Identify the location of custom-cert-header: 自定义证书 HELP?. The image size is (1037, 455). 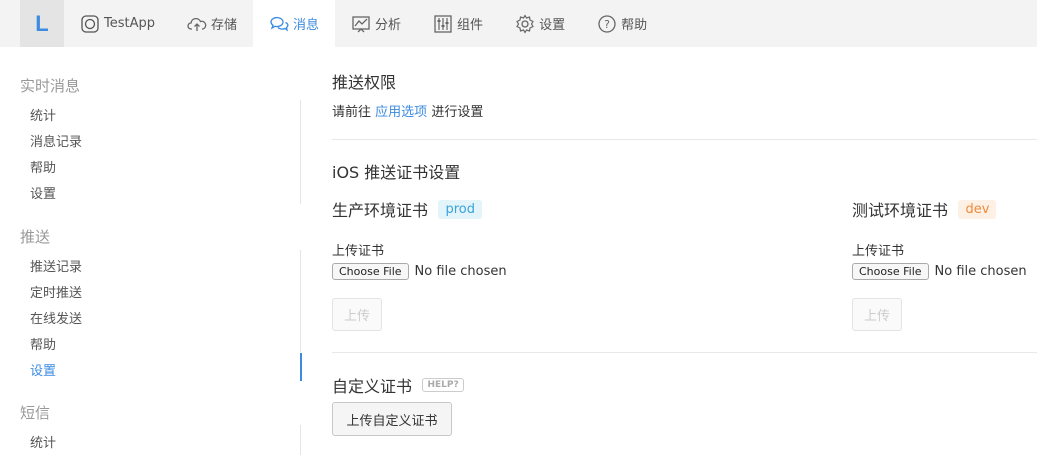
(398, 385).